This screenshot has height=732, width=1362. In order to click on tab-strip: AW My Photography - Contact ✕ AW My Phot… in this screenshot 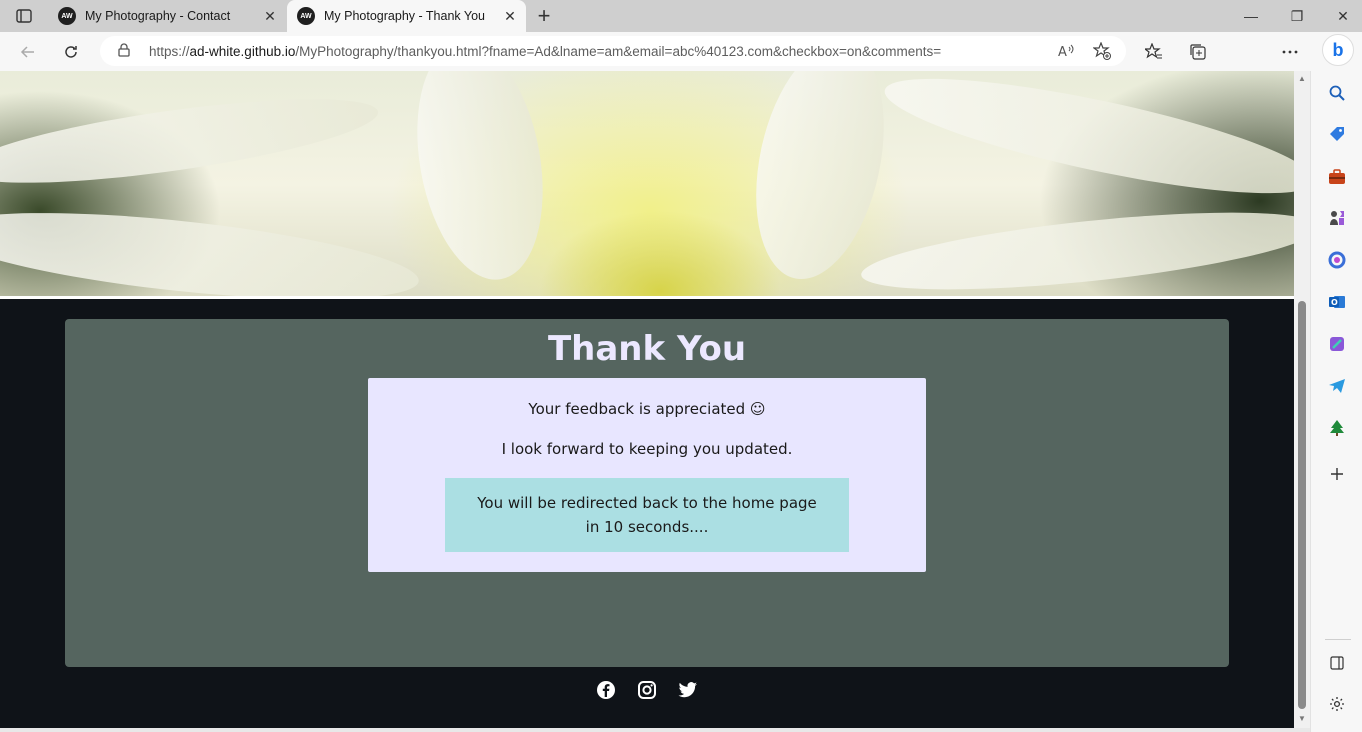, I will do `click(681, 16)`.